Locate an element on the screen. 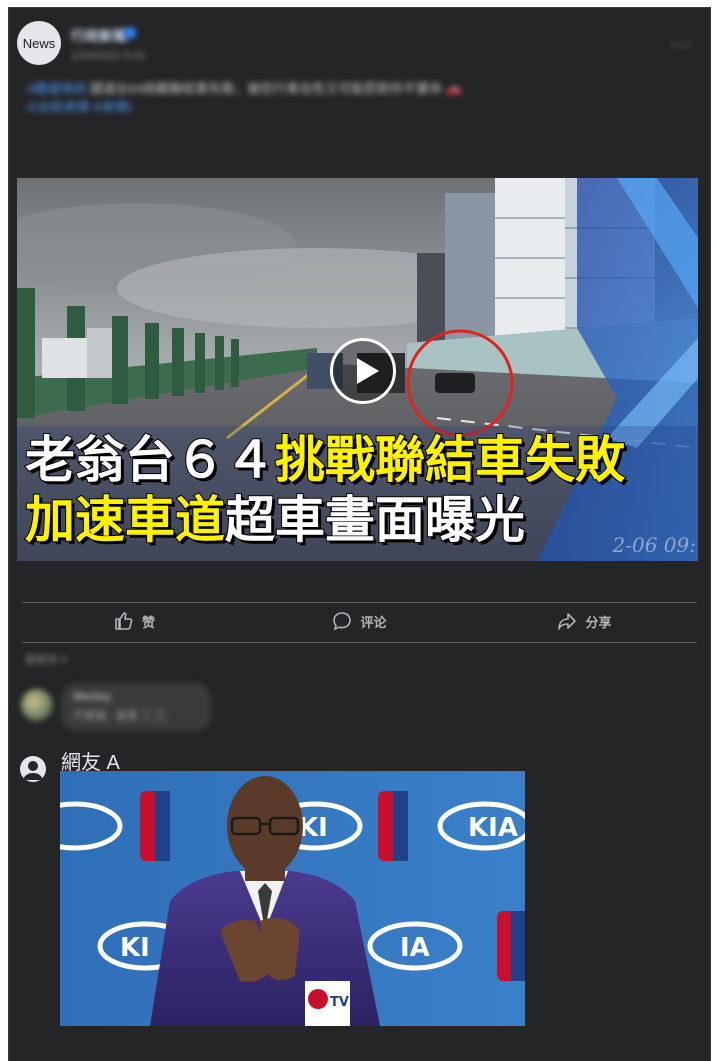  play-button-icon is located at coordinates (363, 371).